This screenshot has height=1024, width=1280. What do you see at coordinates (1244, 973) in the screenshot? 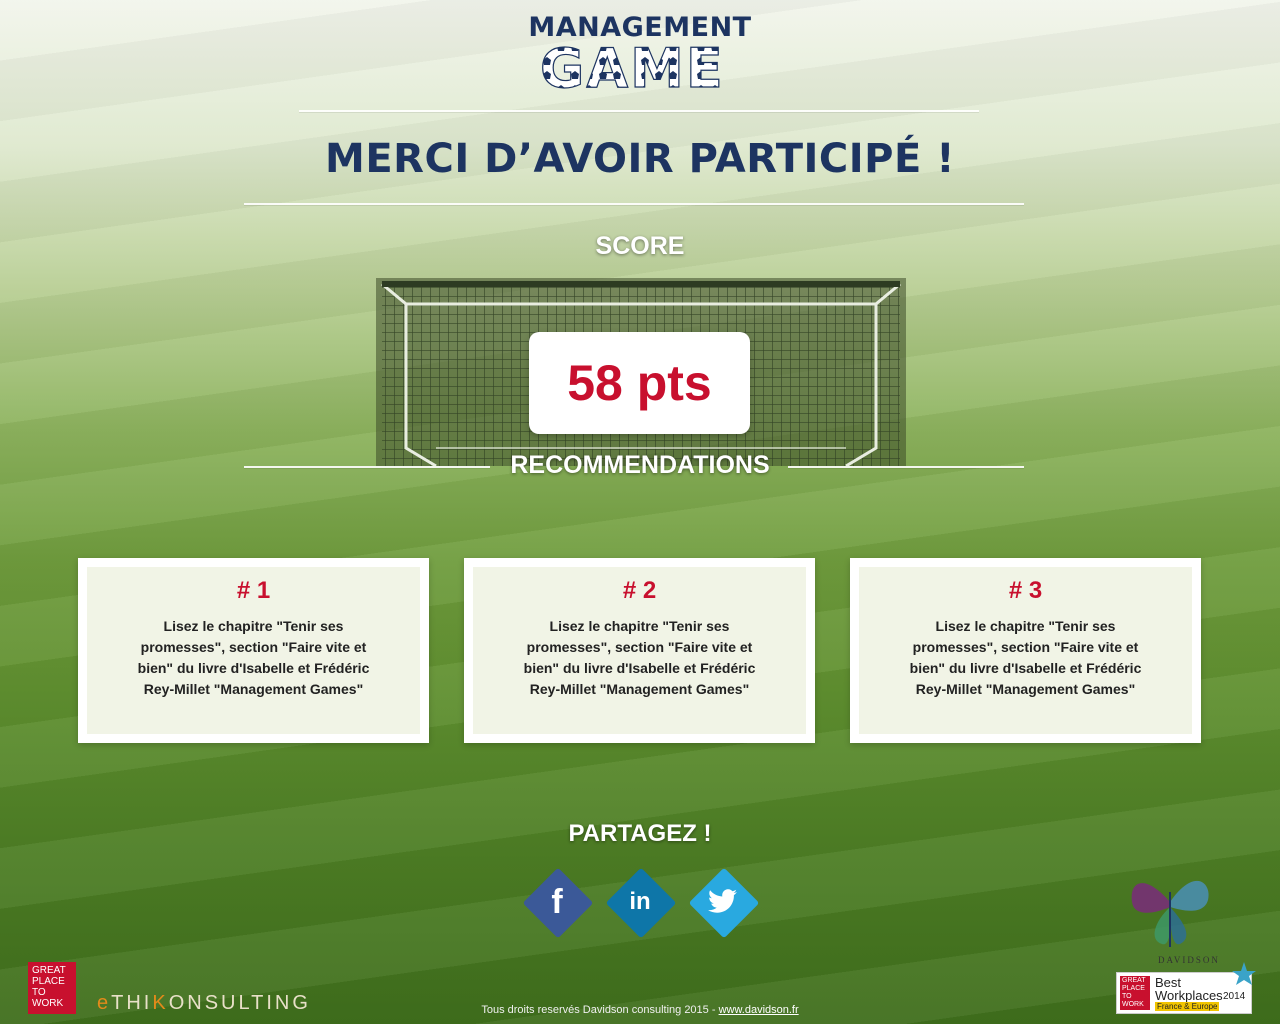
I see `star-icon` at bounding box center [1244, 973].